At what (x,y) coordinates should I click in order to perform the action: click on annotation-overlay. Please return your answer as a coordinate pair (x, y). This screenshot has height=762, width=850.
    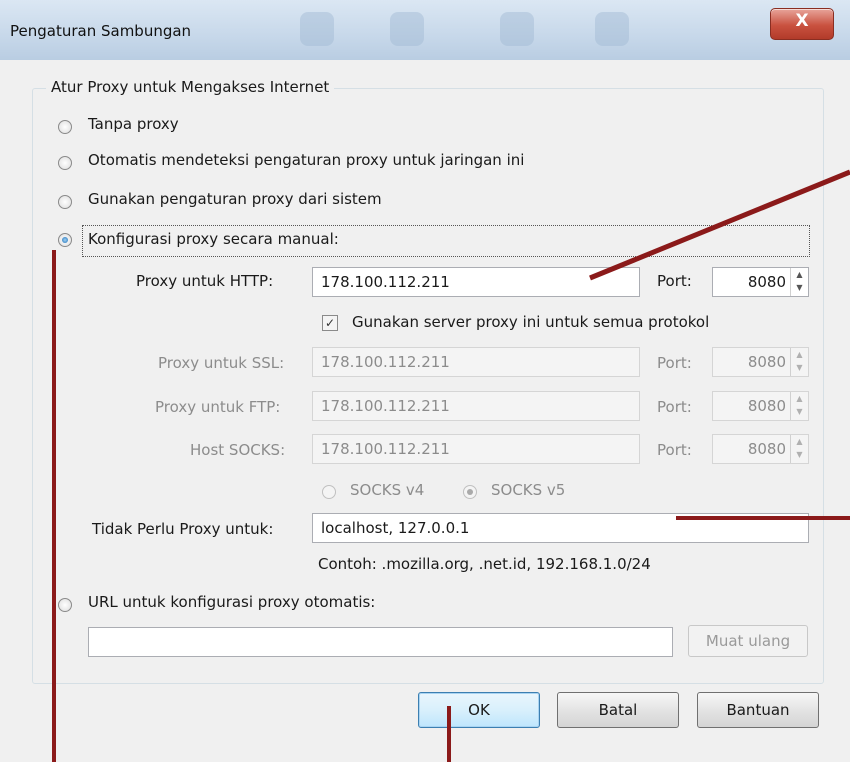
    Looking at the image, I should click on (719, 225).